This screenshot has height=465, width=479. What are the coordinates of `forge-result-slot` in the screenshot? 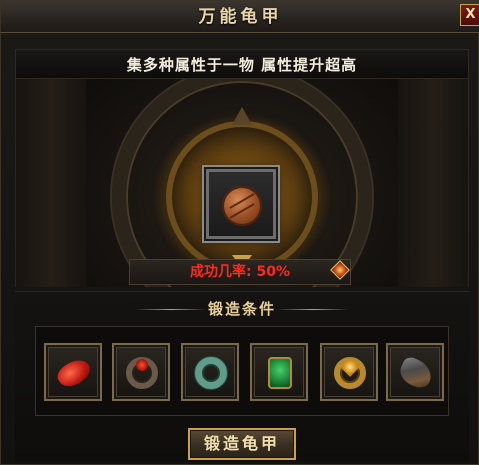 It's located at (241, 204).